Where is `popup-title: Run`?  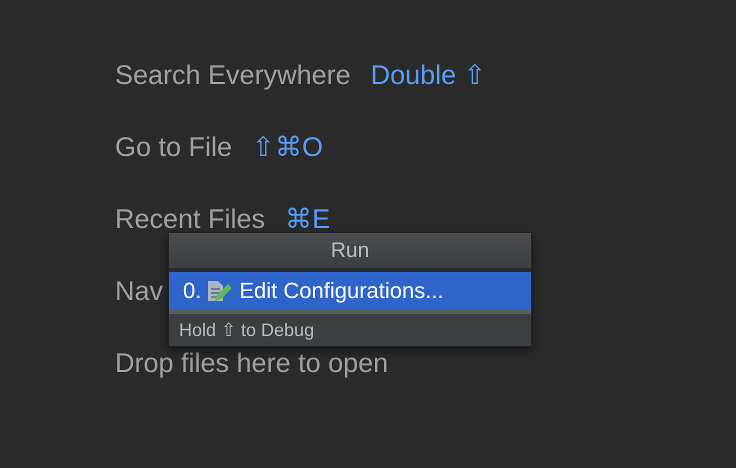
popup-title: Run is located at coordinates (350, 252).